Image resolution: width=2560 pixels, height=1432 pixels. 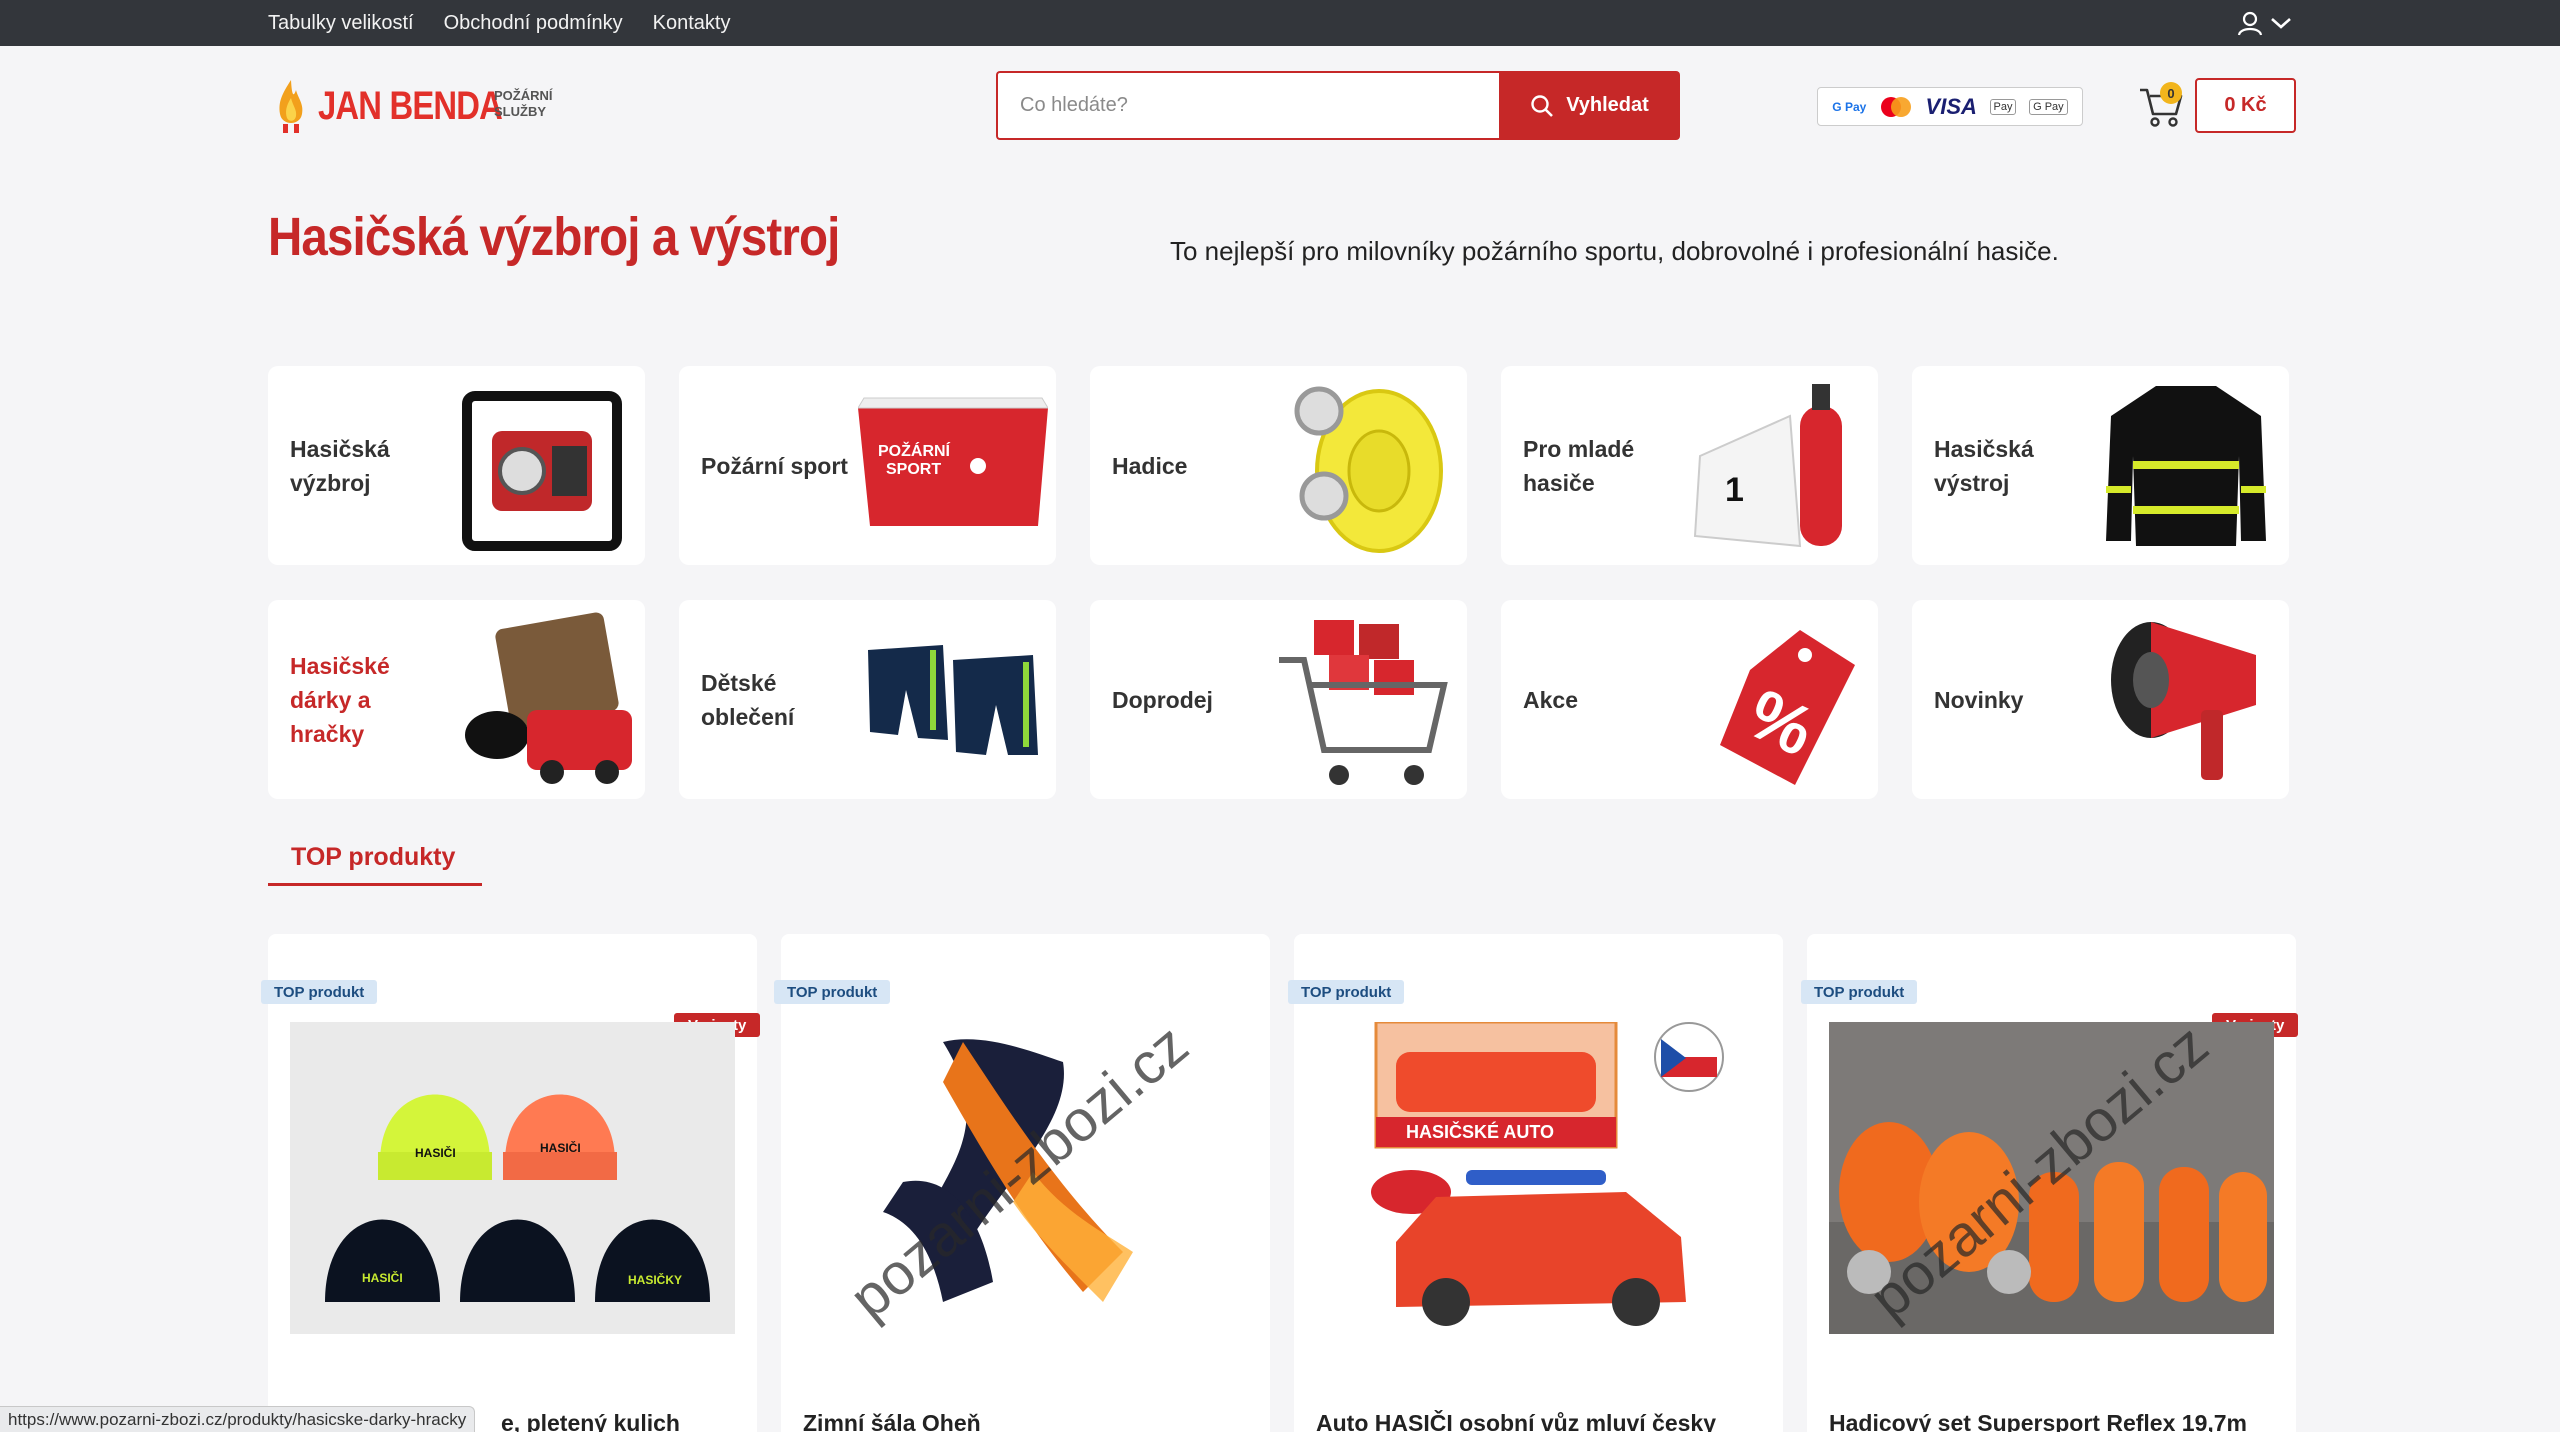 What do you see at coordinates (1162, 699) in the screenshot?
I see `category-label: Doprodej` at bounding box center [1162, 699].